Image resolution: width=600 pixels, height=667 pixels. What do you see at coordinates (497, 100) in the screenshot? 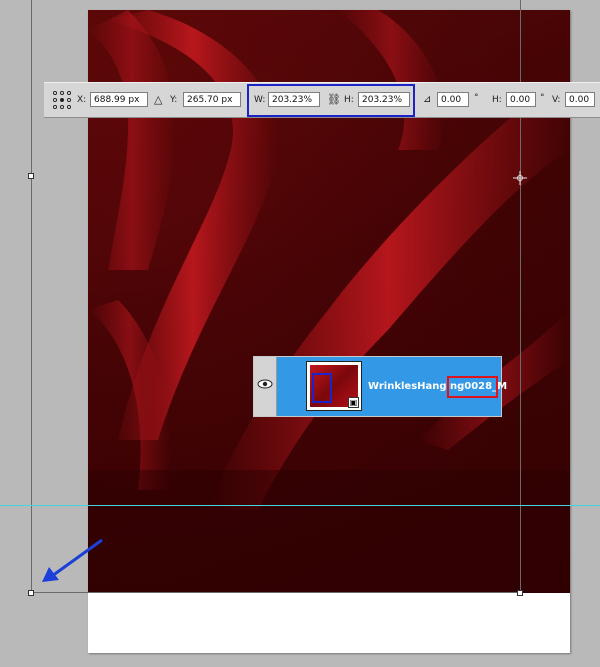
I see `horizontal-skew-label: H:` at bounding box center [497, 100].